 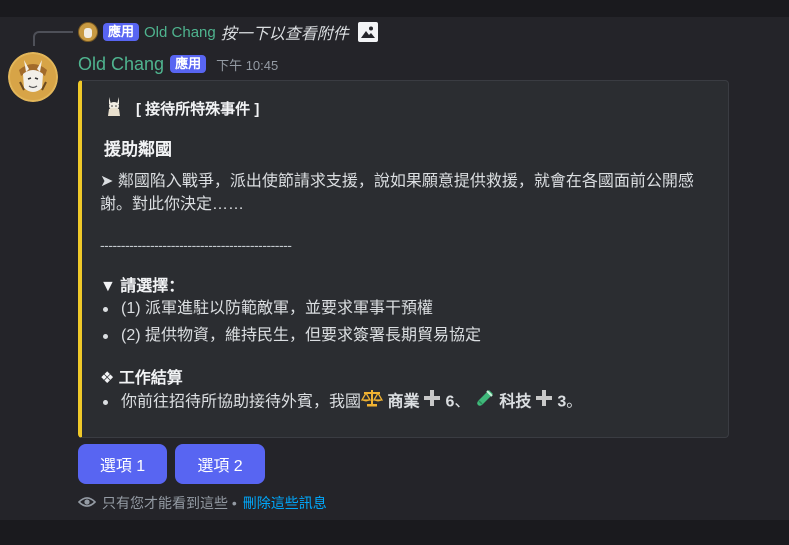 I want to click on embed-title-row: [ 接待所特殊事件 ], so click(x=181, y=108).